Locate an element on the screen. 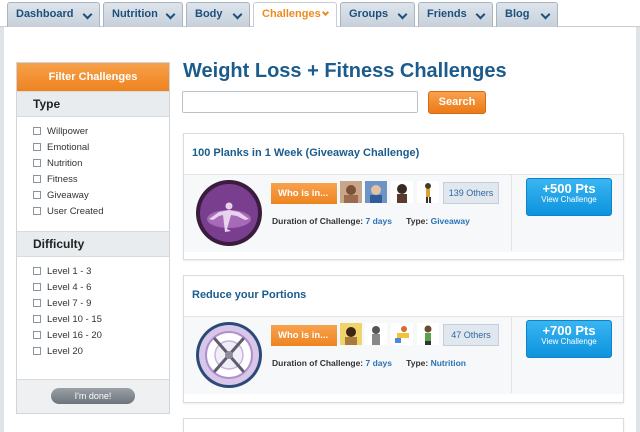 This screenshot has height=432, width=640. others-count-button: 139 Others is located at coordinates (471, 193).